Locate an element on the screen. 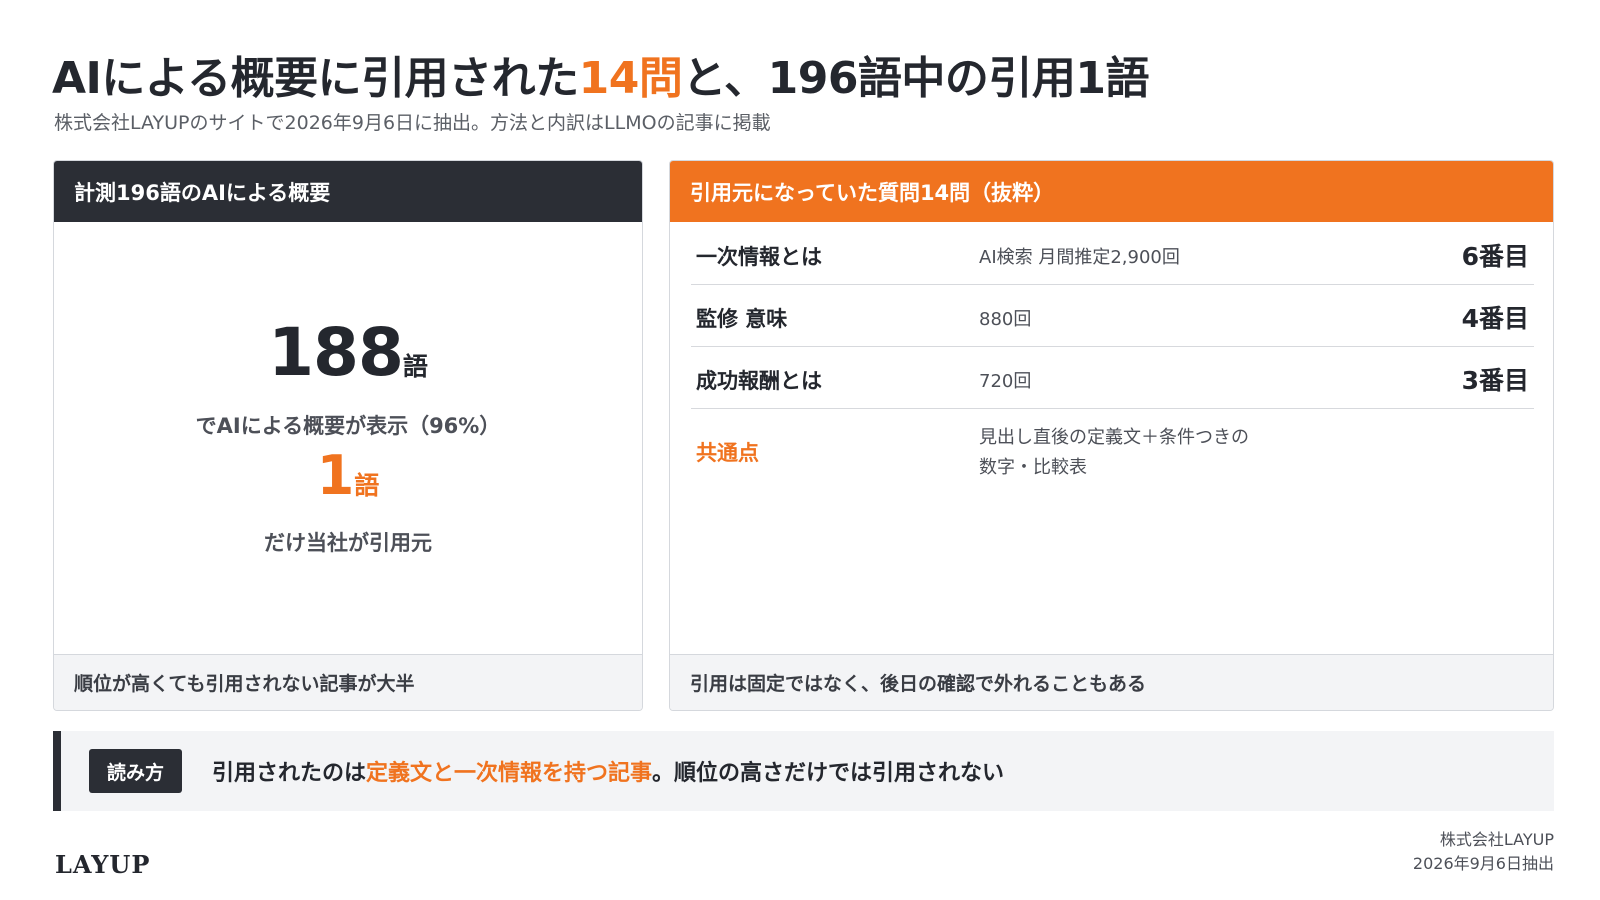 The width and height of the screenshot is (1600, 900). footer-company: 株式会社LAYUP is located at coordinates (1496, 839).